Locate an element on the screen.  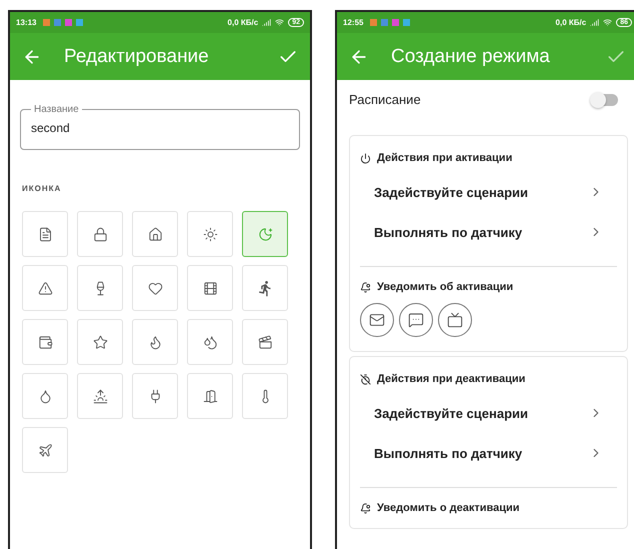
envelope-icon is located at coordinates (377, 320).